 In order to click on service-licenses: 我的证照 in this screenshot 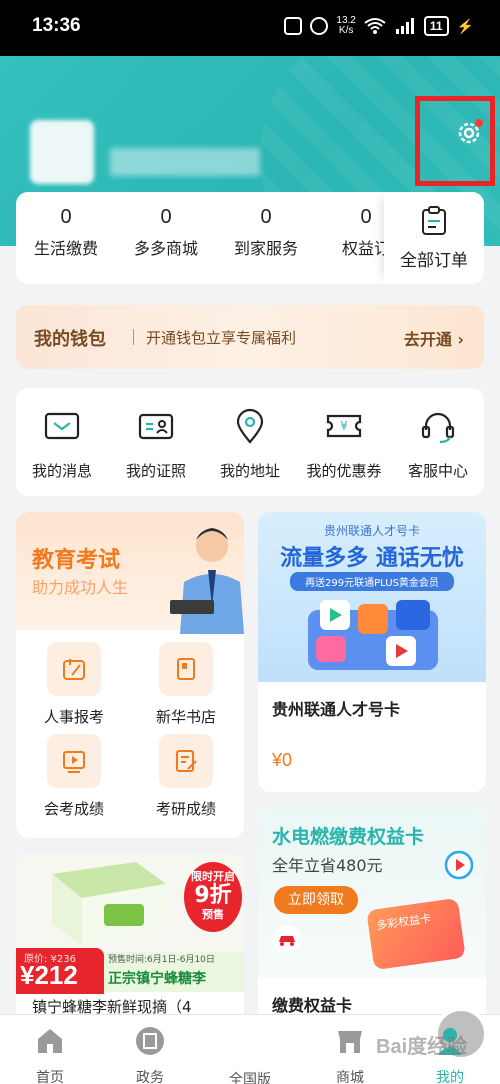, I will do `click(156, 443)`.